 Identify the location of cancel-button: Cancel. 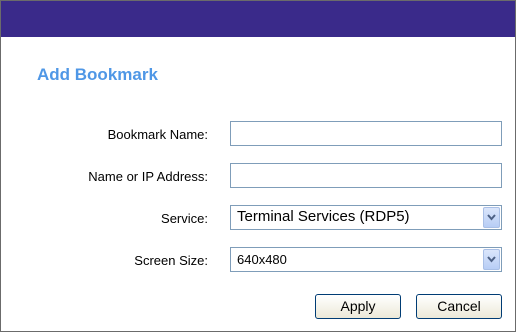
(459, 306).